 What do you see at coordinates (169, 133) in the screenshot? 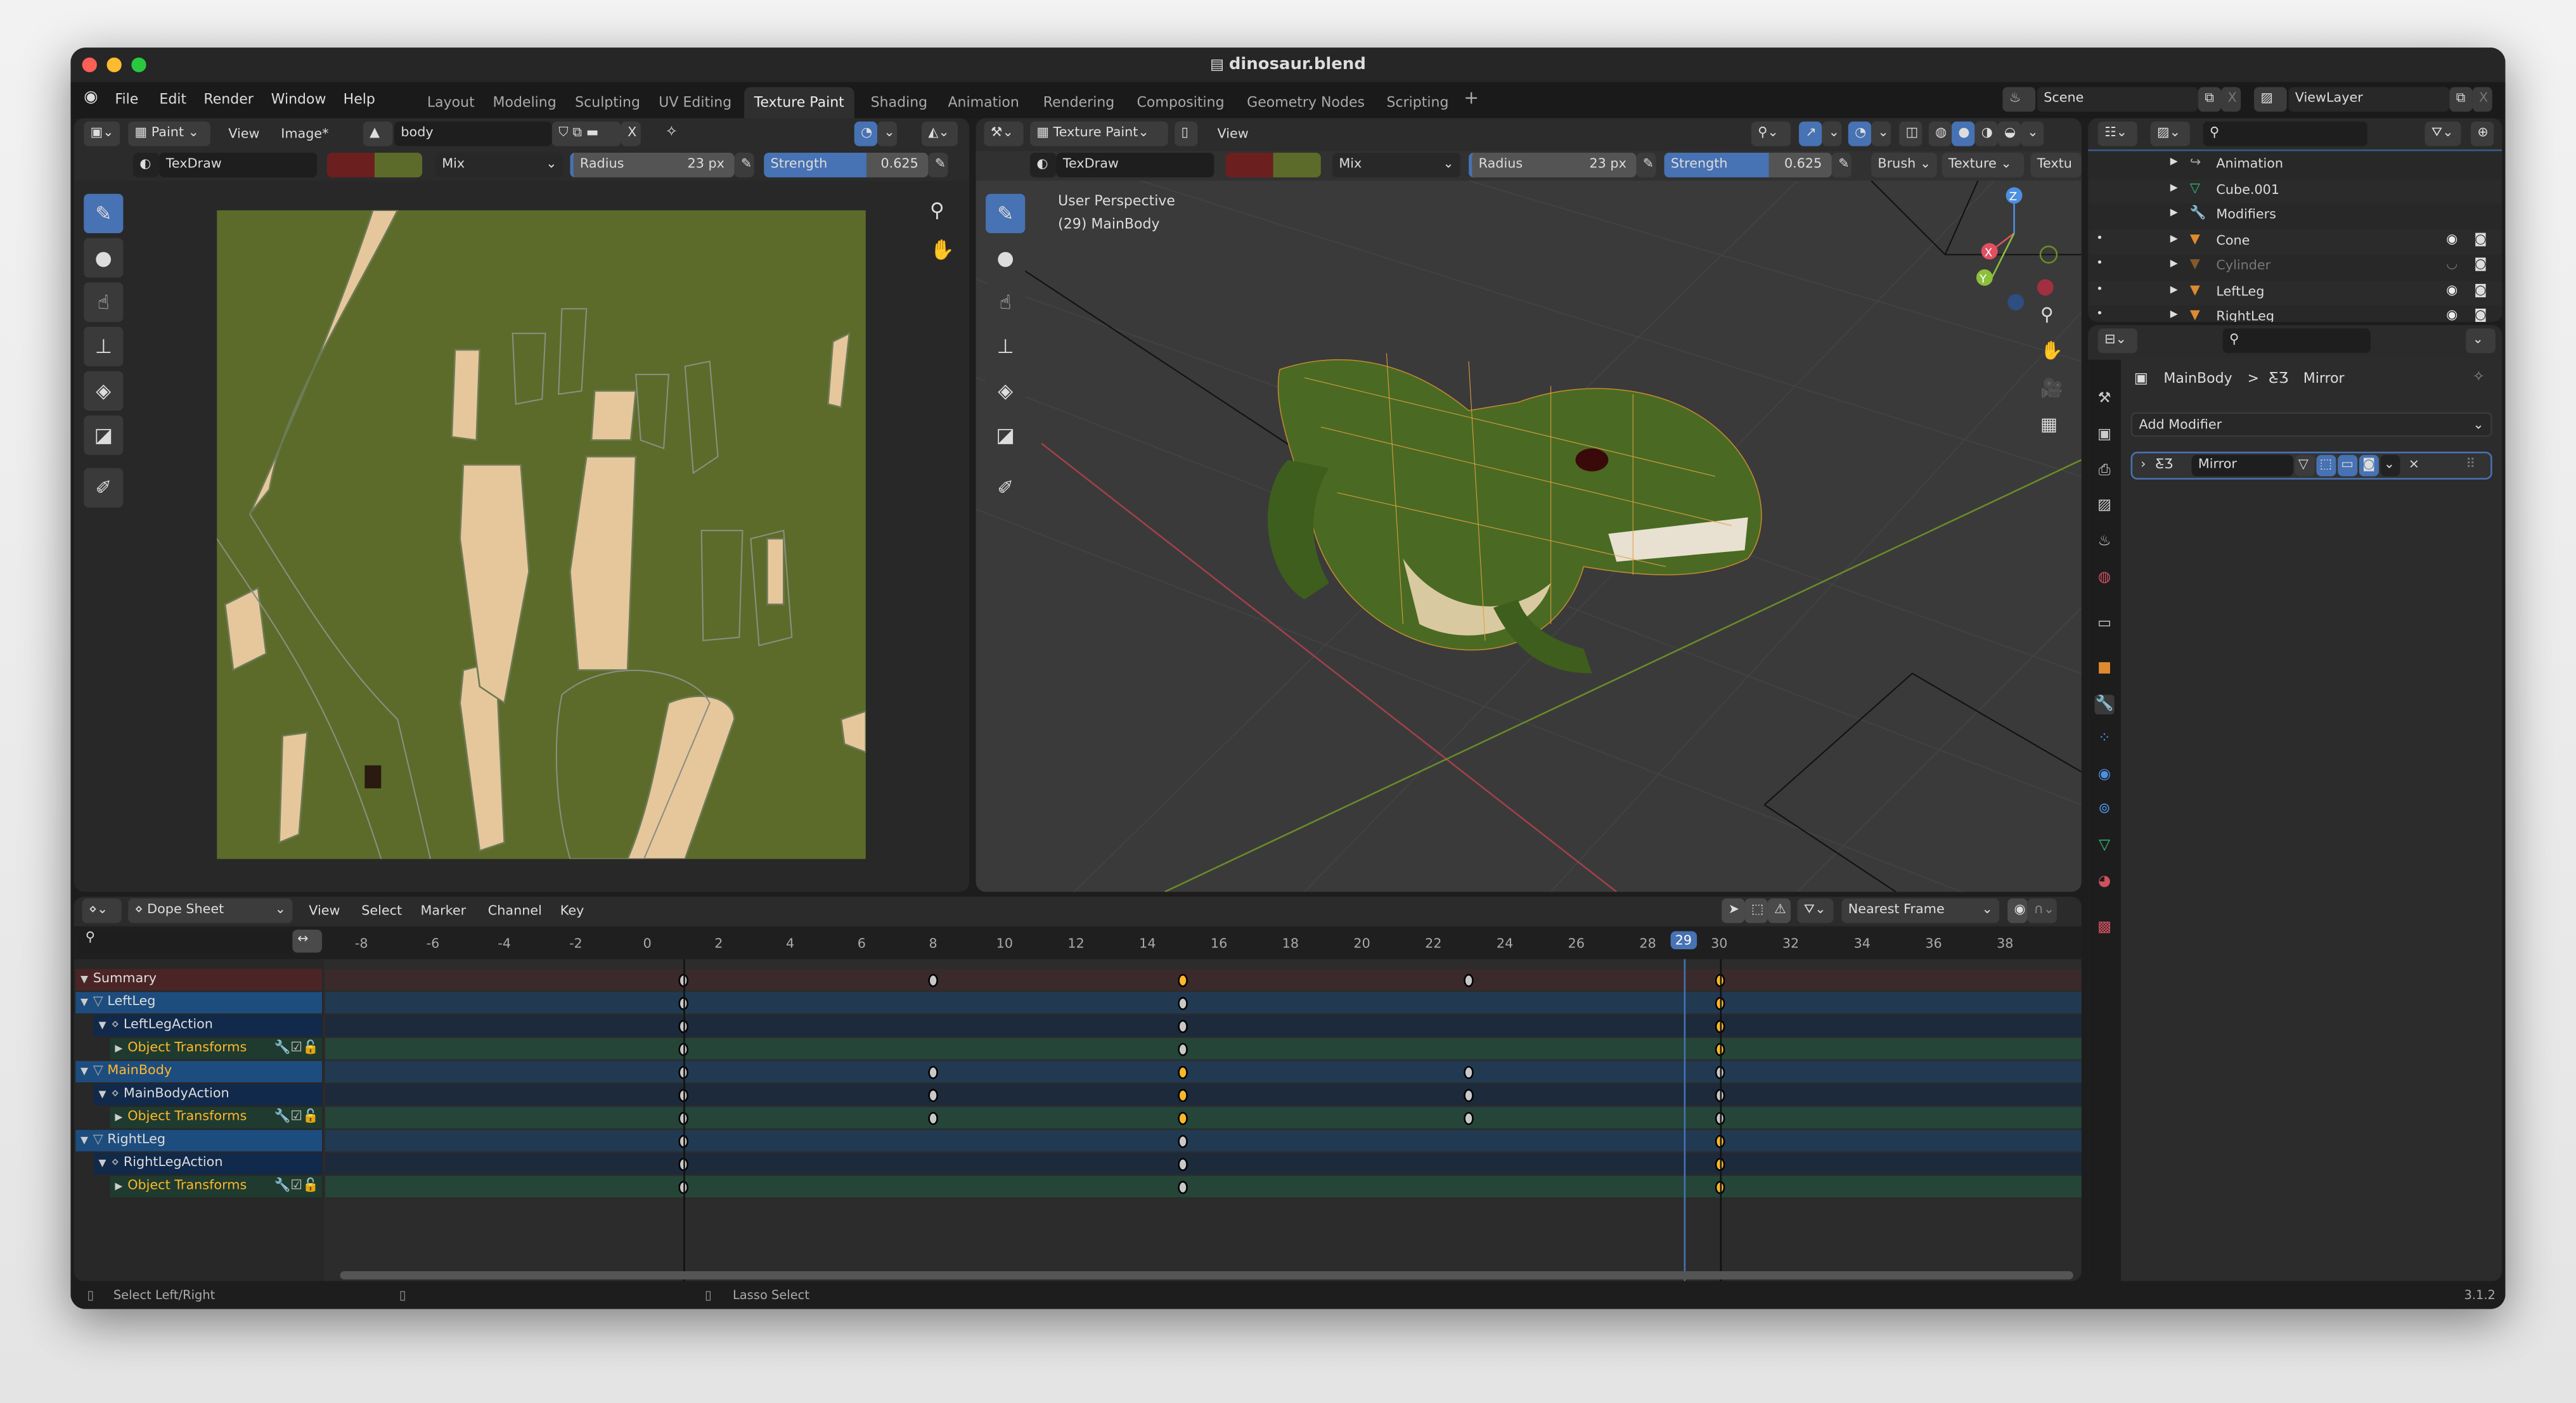
I see `paint-mode-dropdown: ▦ Paint ⌄` at bounding box center [169, 133].